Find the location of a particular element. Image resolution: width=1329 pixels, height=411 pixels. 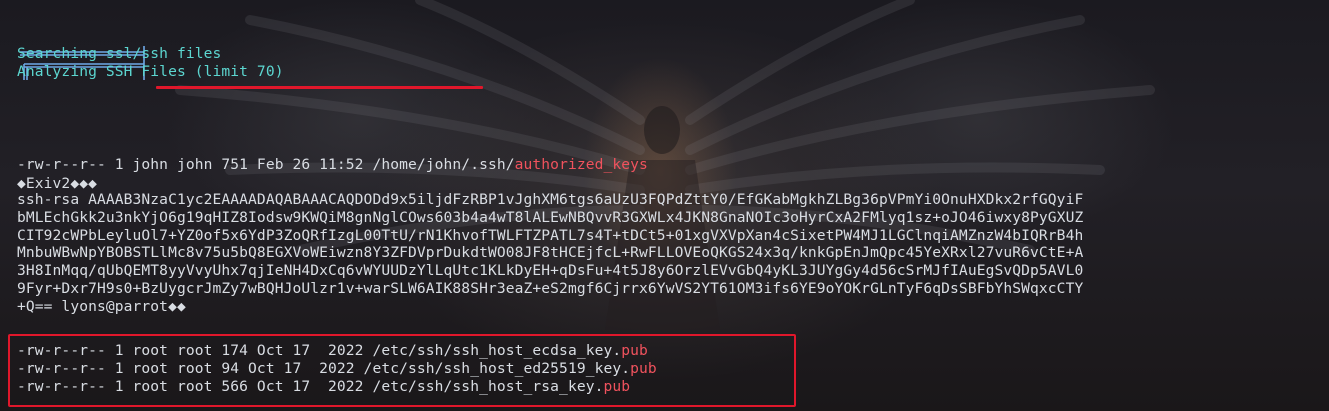

section-subtitle-ssh-files: Analyzing SSH Files (limit 70) is located at coordinates (150, 71).